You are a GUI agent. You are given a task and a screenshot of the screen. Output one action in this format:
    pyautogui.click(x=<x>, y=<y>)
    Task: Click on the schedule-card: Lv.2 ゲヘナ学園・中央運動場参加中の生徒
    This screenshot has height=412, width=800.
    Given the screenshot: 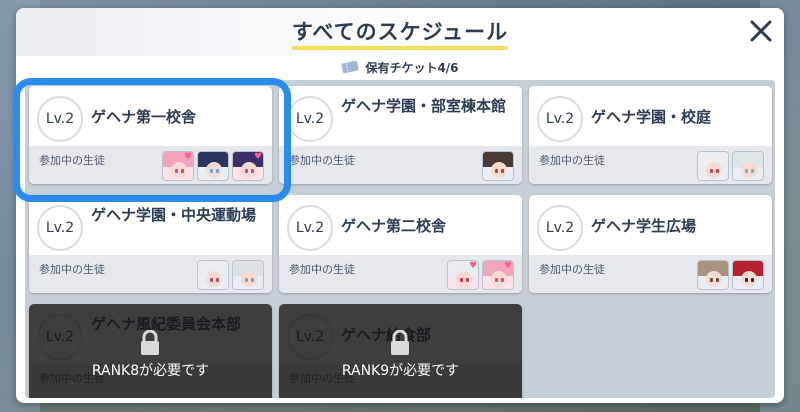 What is the action you would take?
    pyautogui.click(x=150, y=244)
    